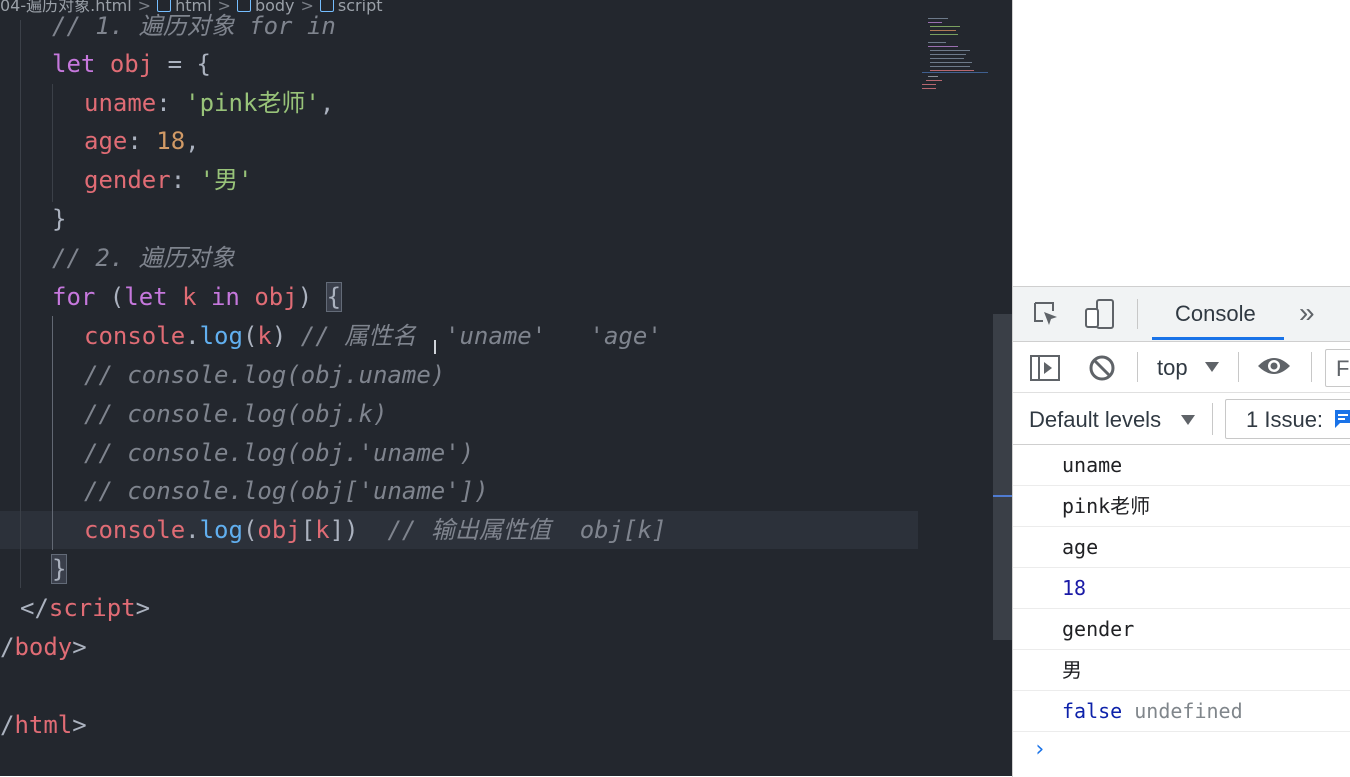 The width and height of the screenshot is (1350, 777). I want to click on text-cursor-icon, so click(435, 347).